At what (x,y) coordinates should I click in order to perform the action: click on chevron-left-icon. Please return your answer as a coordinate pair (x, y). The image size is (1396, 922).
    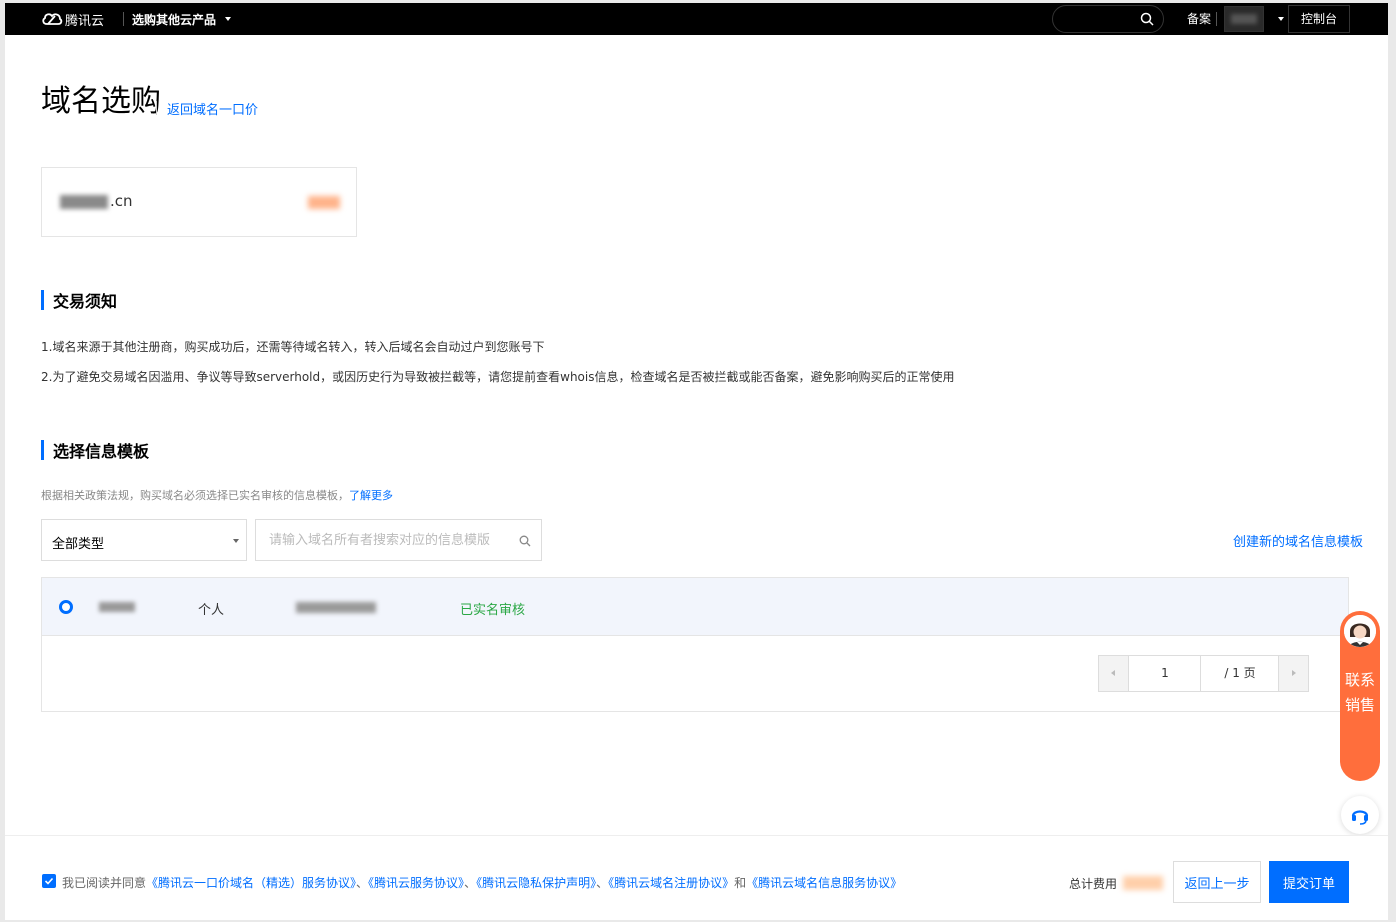
    Looking at the image, I should click on (1113, 673).